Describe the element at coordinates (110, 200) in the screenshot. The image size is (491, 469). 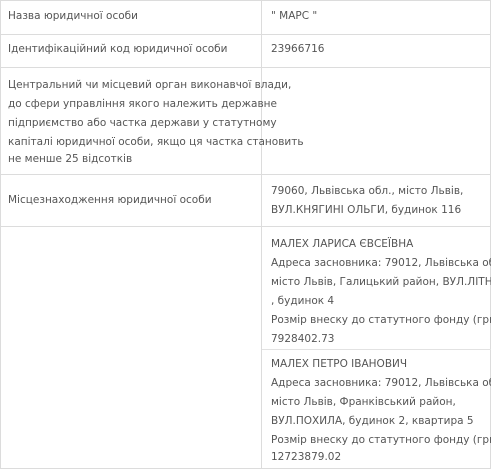
I see `location-label: Місцезнаходження юридичної особи` at that location.